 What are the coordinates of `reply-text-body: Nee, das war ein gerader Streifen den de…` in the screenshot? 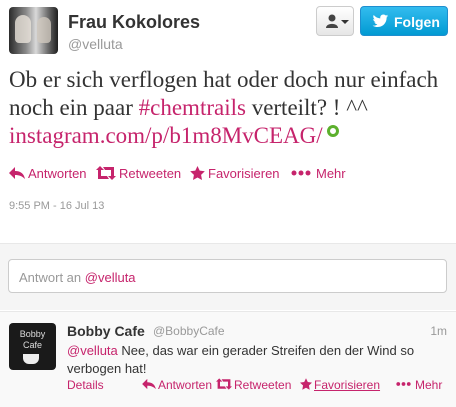 It's located at (241, 359).